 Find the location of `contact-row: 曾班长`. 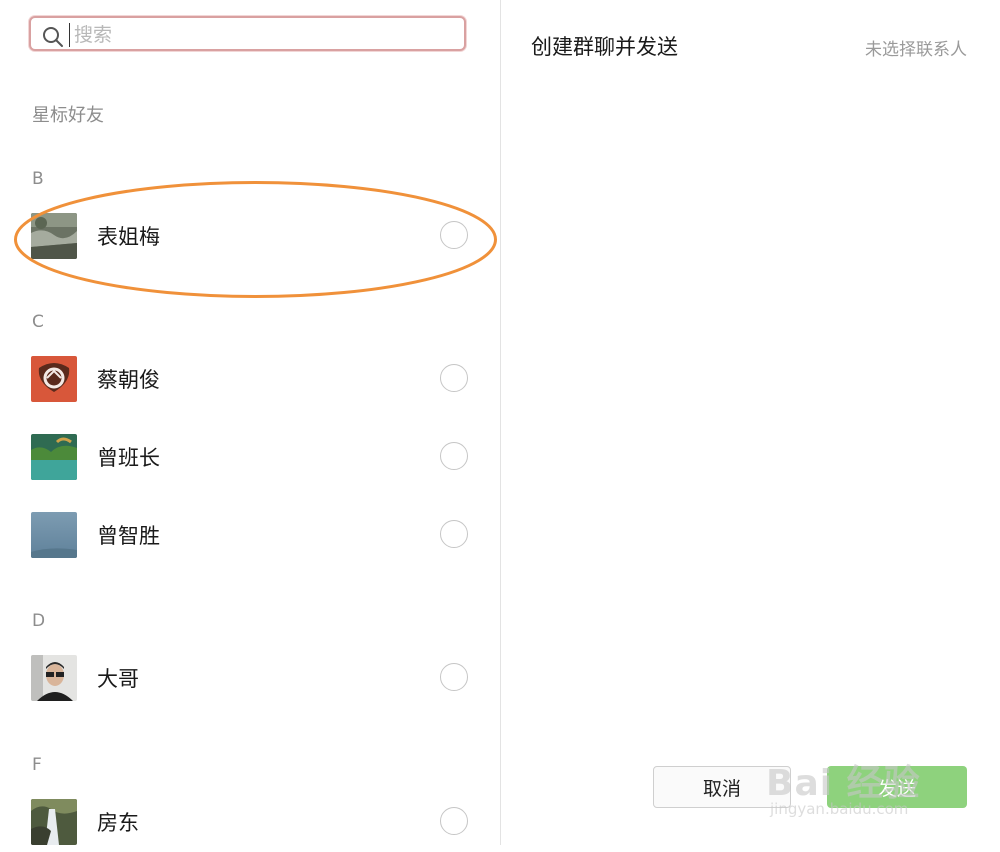

contact-row: 曾班长 is located at coordinates (250, 457).